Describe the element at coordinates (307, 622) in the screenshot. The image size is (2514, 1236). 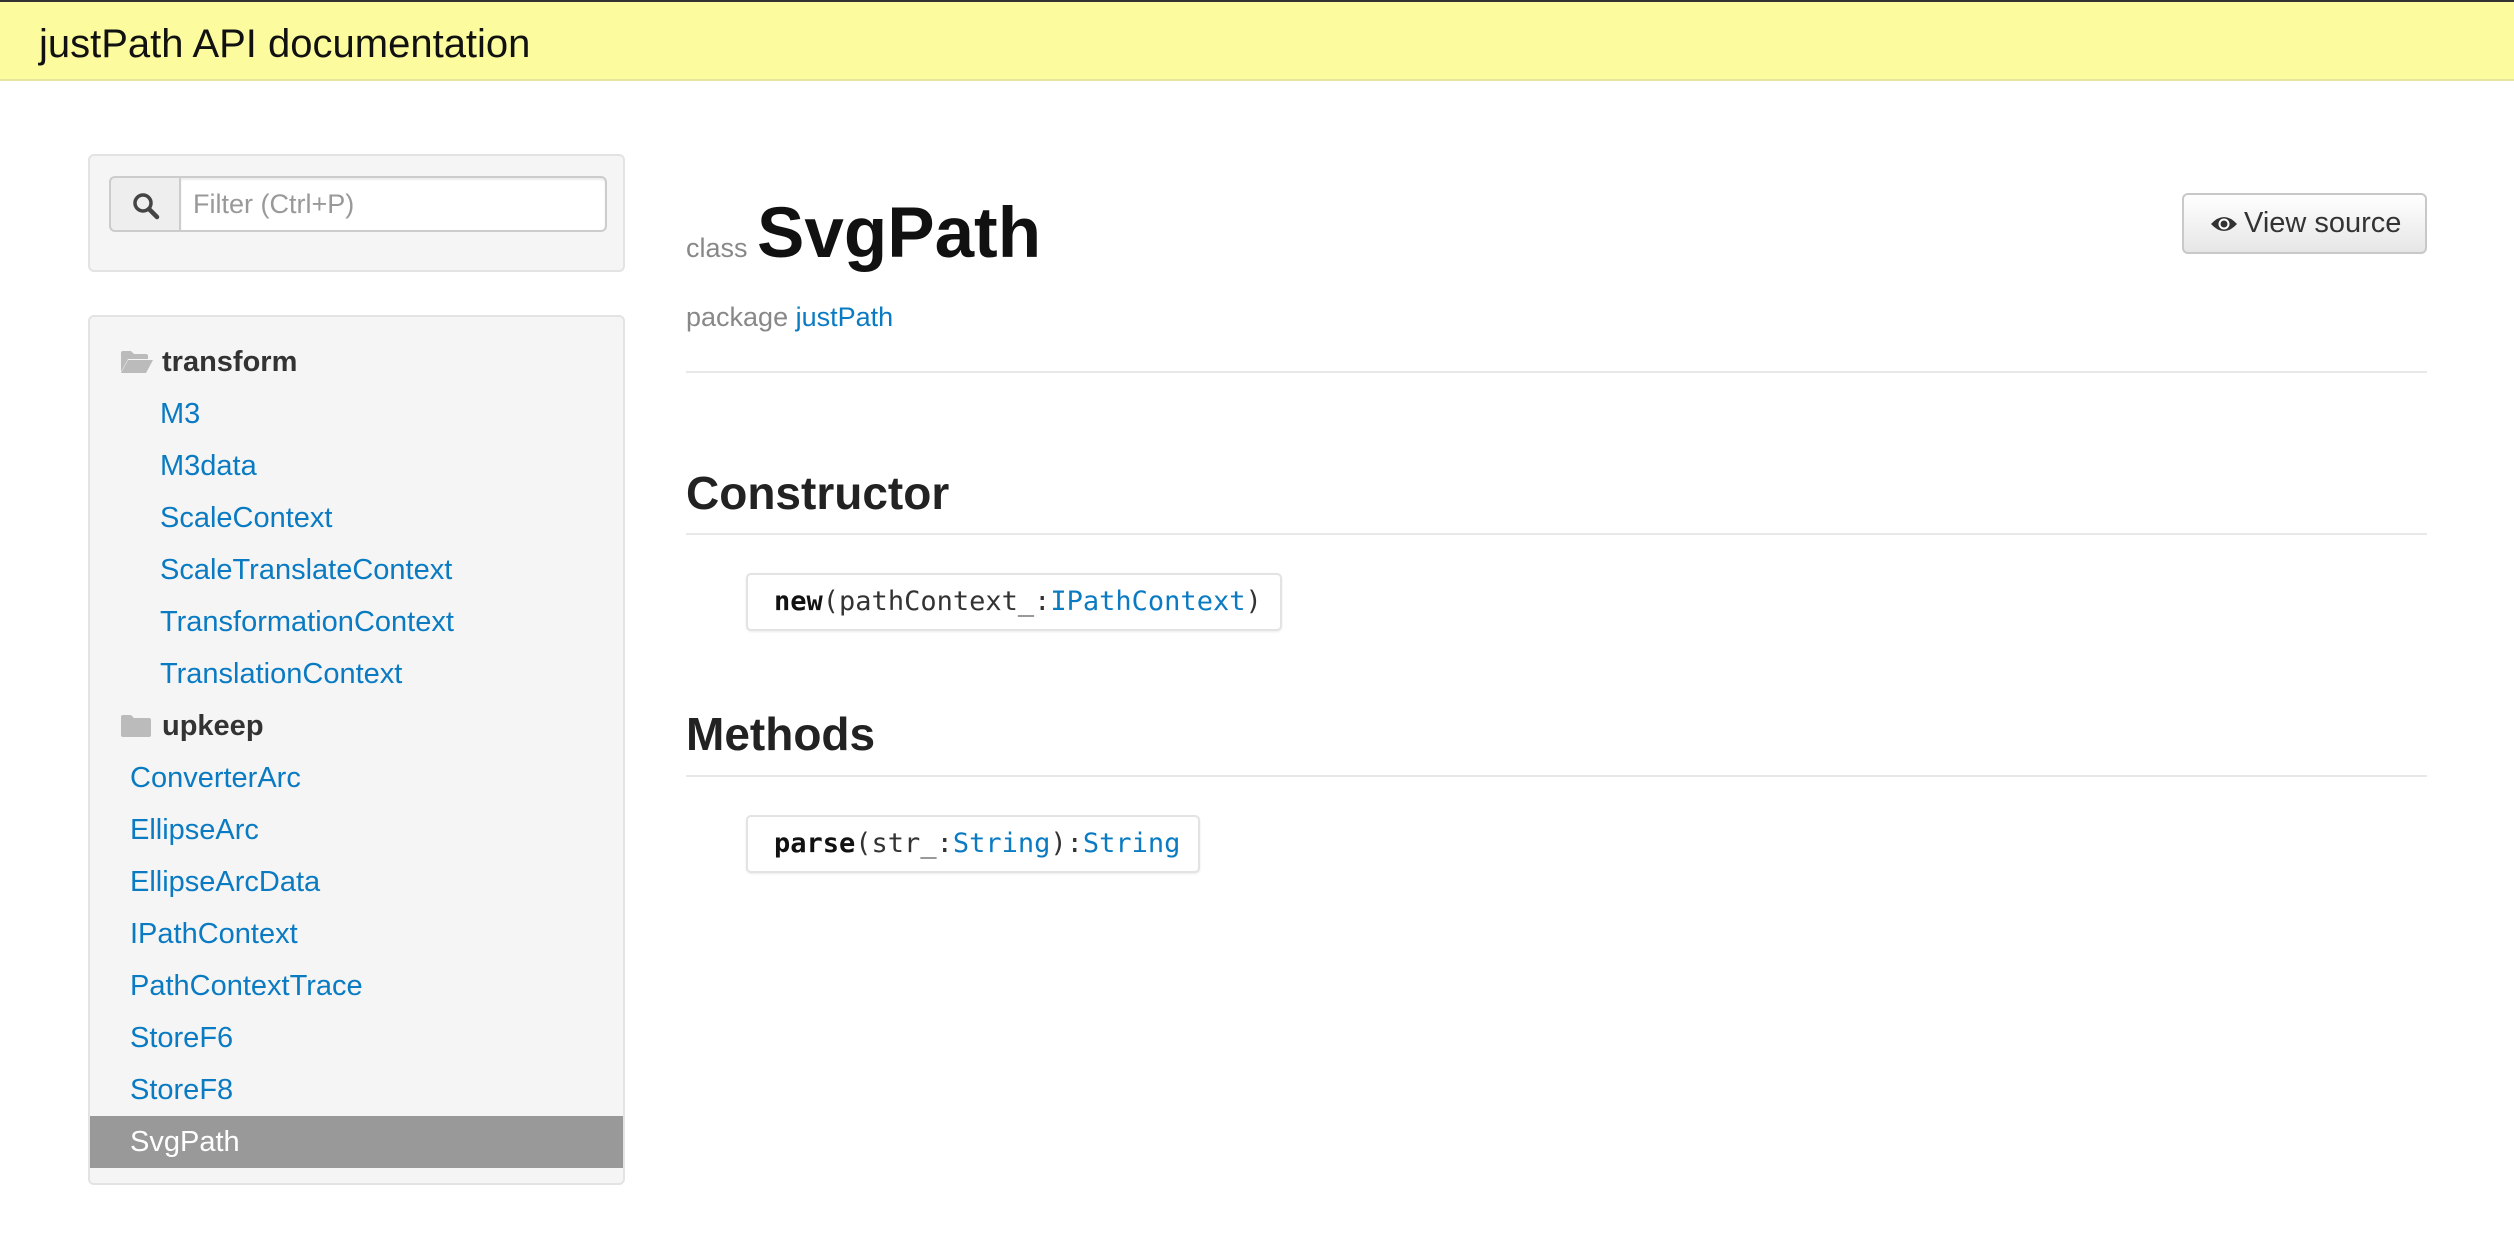
I see `nav-link: TransformationContext` at that location.